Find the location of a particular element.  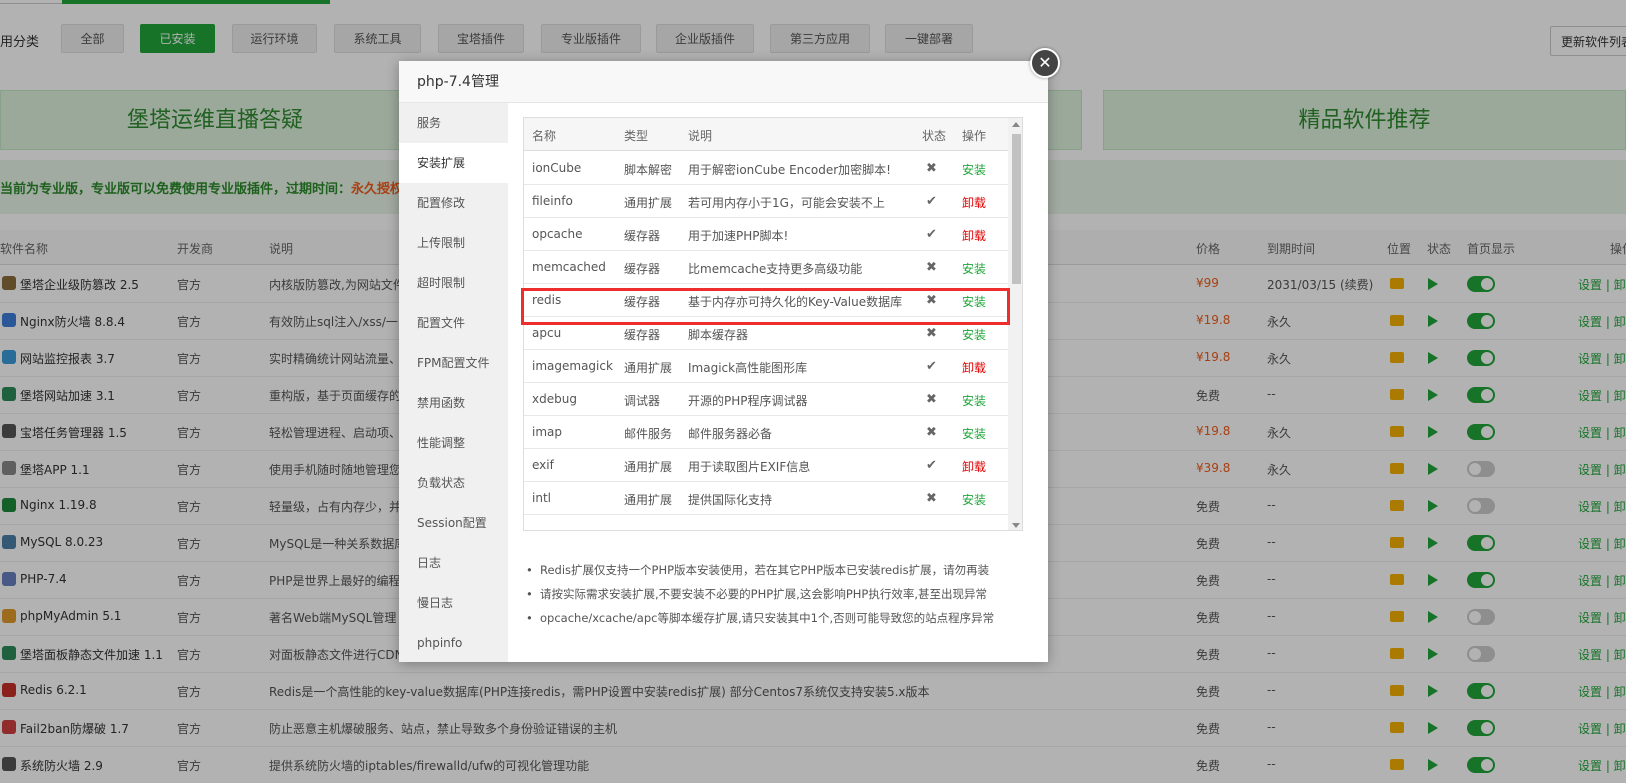

extension-row-fileinfo: fileinfo 通用扩展 若可用内存小于1G，可能会安装不上 ✔ 卸载 is located at coordinates (766, 201).